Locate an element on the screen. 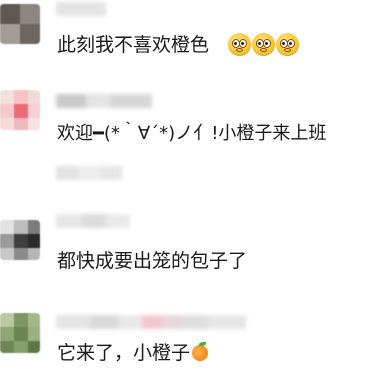 The image size is (389, 373). message-text: 此刻我不喜欢橙色 is located at coordinates (133, 45).